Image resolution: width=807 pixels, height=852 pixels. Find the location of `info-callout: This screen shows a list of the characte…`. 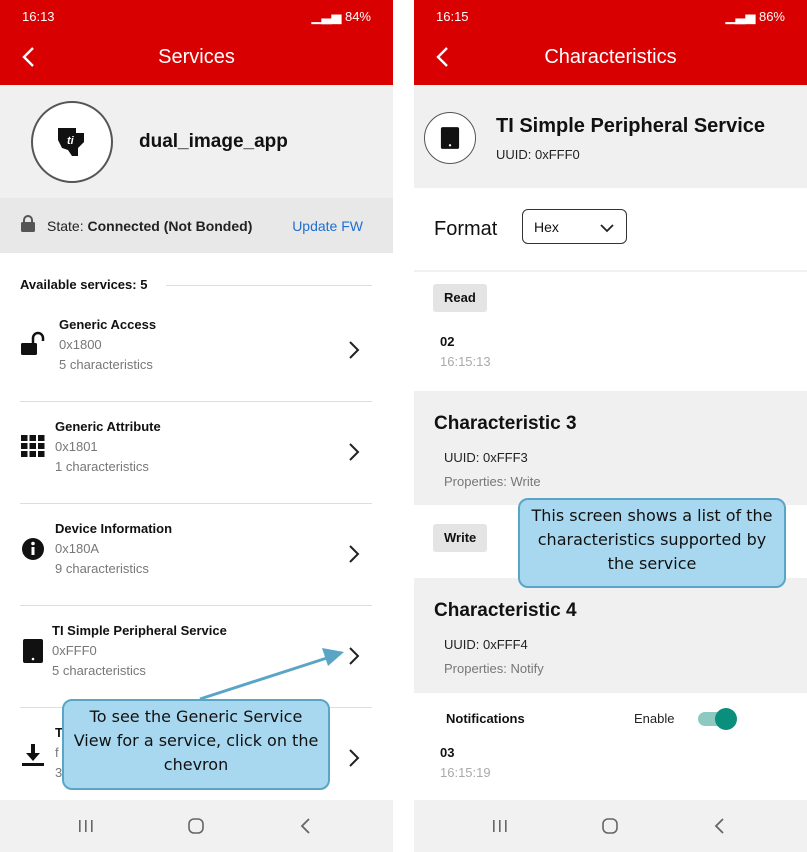

info-callout: This screen shows a list of the characte… is located at coordinates (652, 543).